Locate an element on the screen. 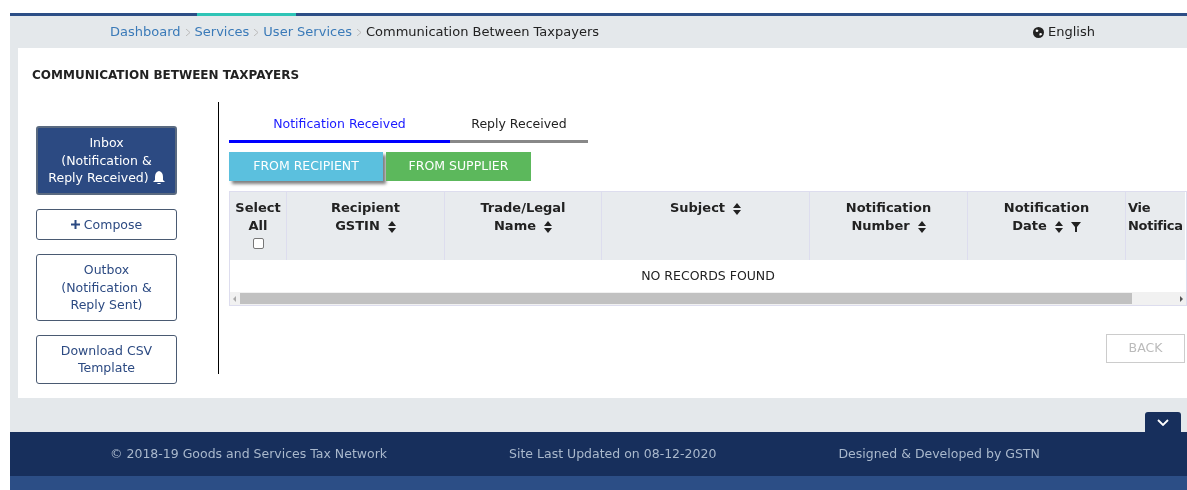 This screenshot has height=490, width=1187. horizontal-scrollbar is located at coordinates (708, 298).